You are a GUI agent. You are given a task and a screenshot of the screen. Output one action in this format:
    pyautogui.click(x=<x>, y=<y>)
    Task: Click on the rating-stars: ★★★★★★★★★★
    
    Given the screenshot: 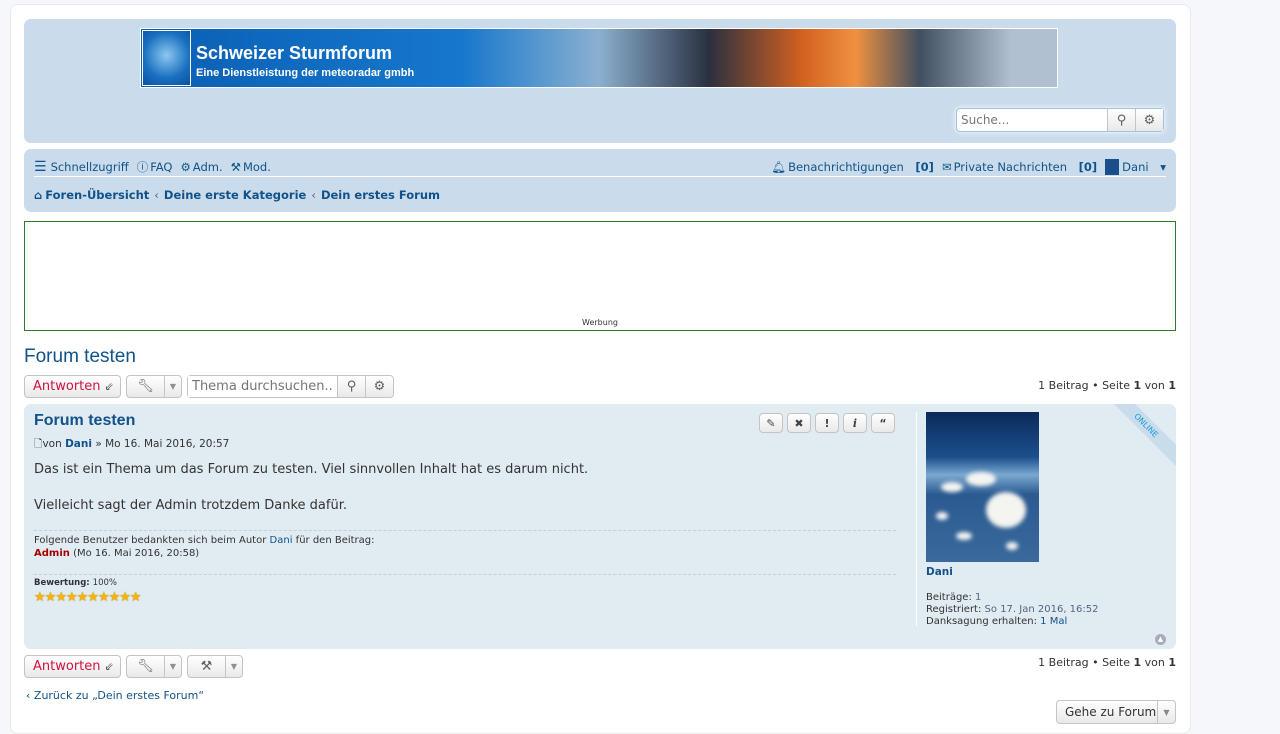 What is the action you would take?
    pyautogui.click(x=88, y=597)
    